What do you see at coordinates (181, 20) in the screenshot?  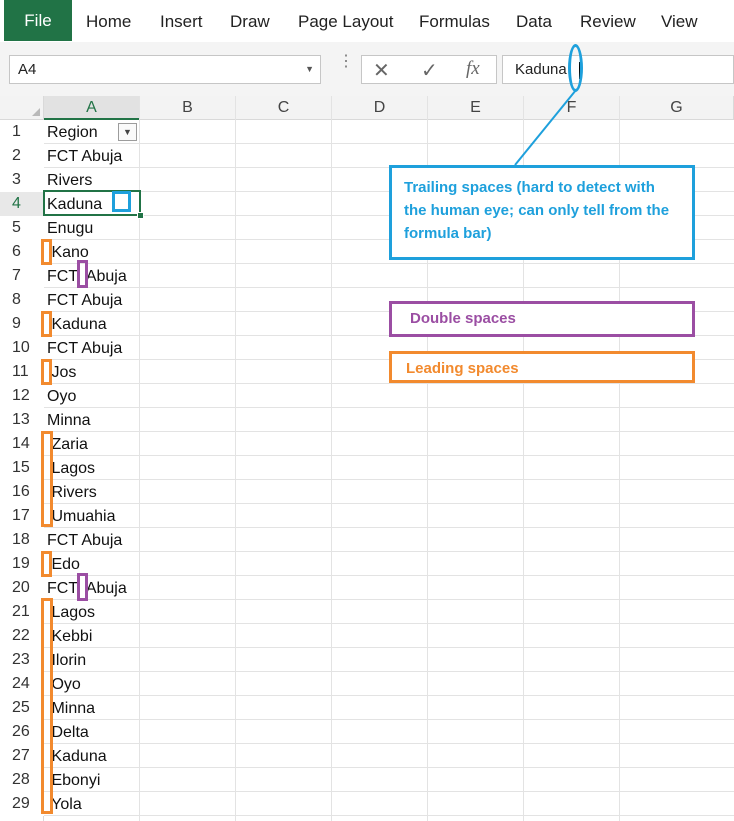 I see `tab-insert: Insert` at bounding box center [181, 20].